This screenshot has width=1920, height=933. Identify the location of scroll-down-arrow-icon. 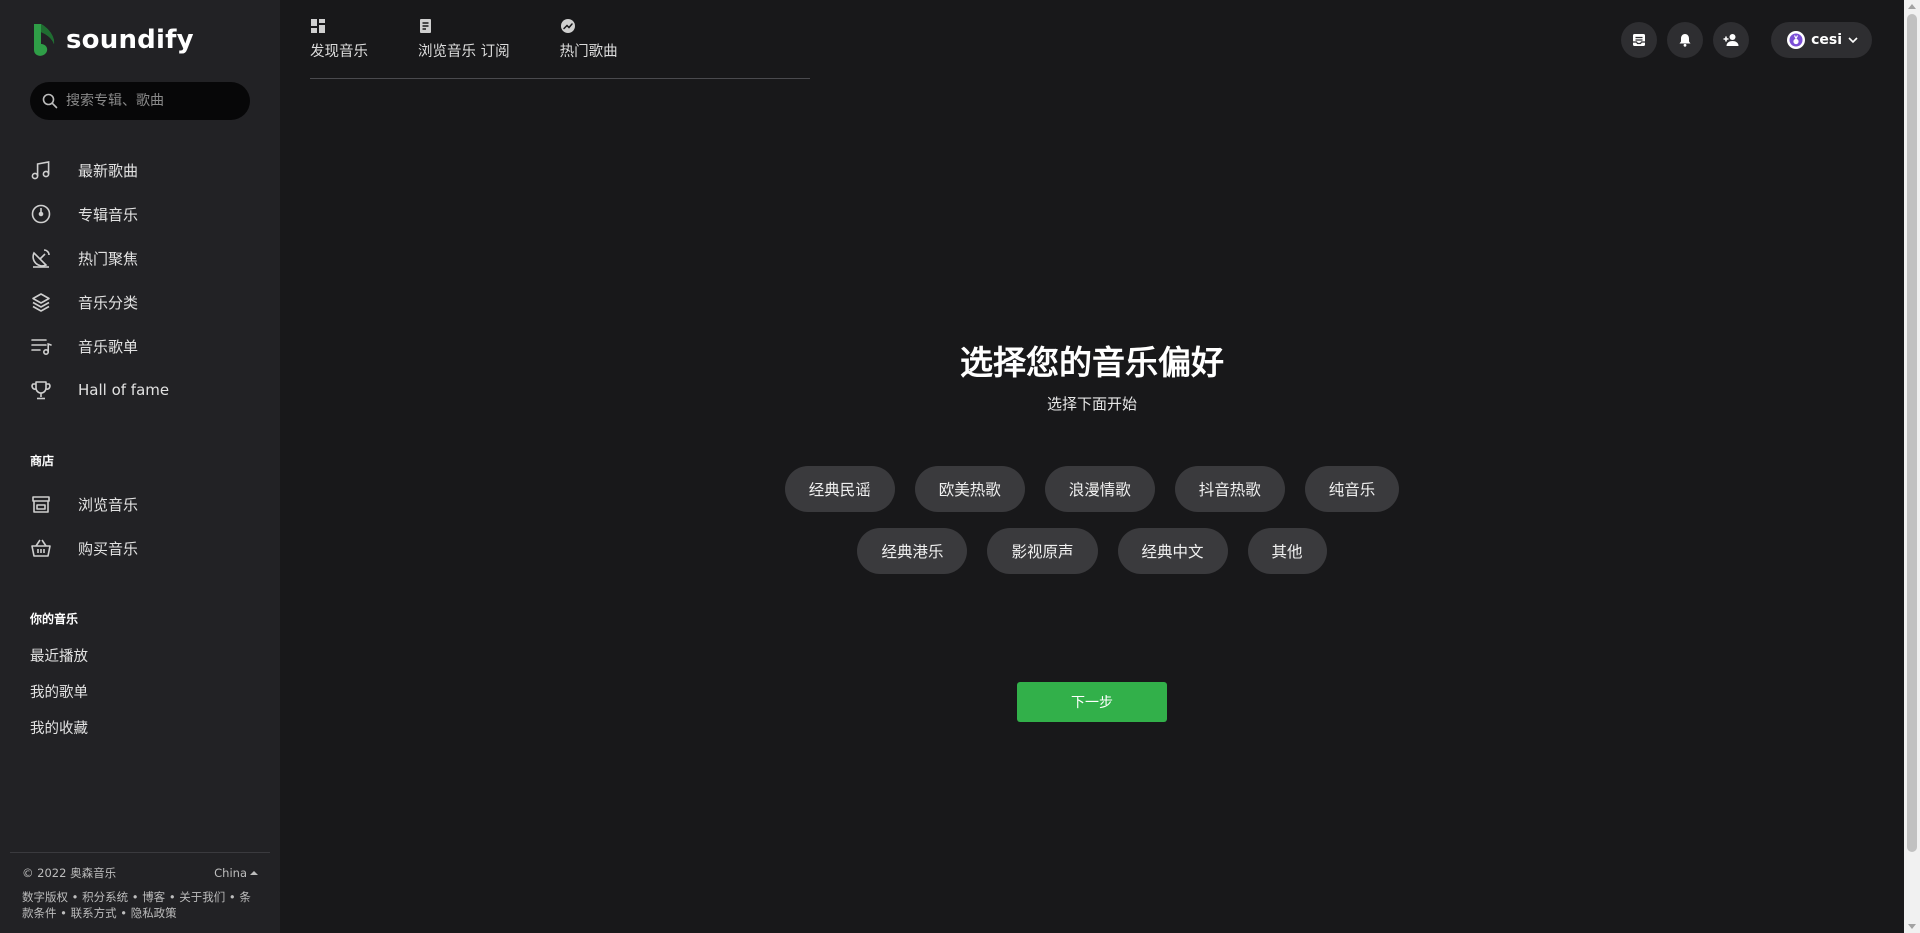
(1912, 926).